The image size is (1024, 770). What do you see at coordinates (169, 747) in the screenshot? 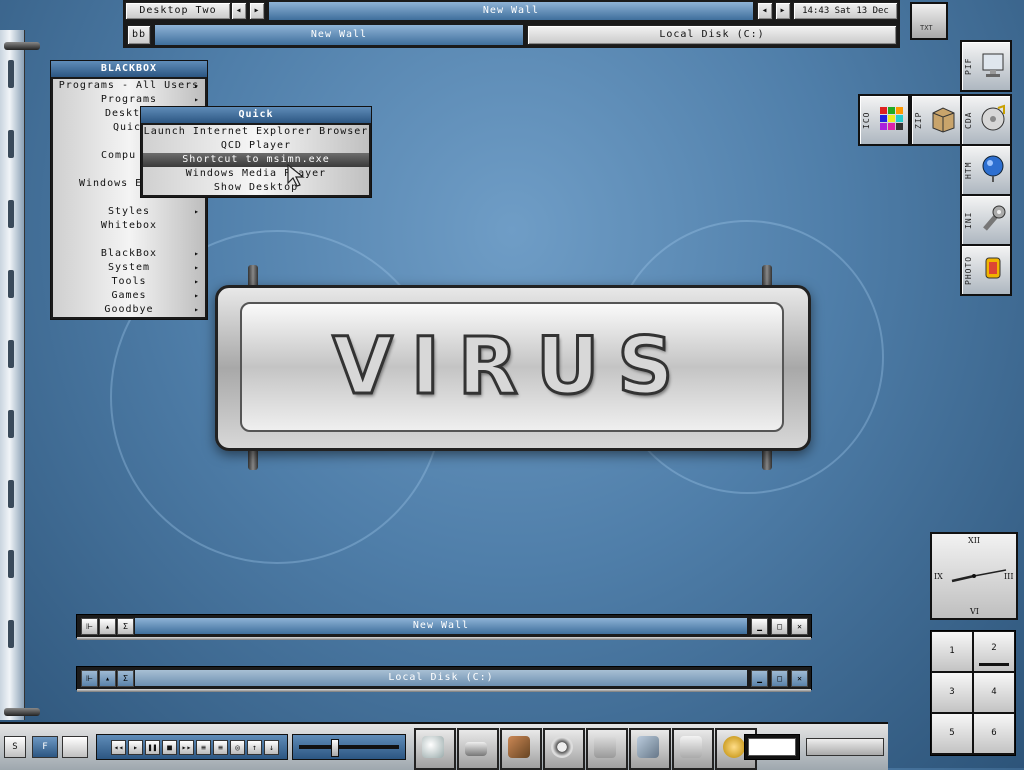
I see `media-stop-button: ■` at bounding box center [169, 747].